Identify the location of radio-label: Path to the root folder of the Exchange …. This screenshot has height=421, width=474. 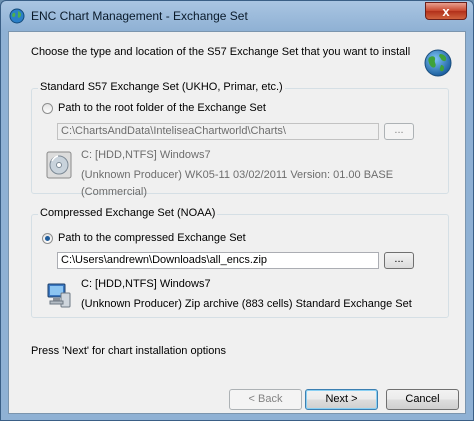
(162, 108).